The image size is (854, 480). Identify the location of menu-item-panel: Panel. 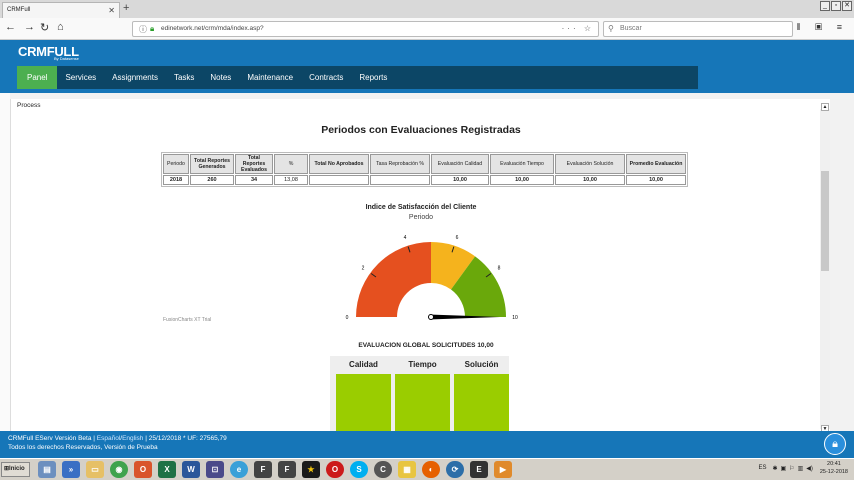
(37, 77).